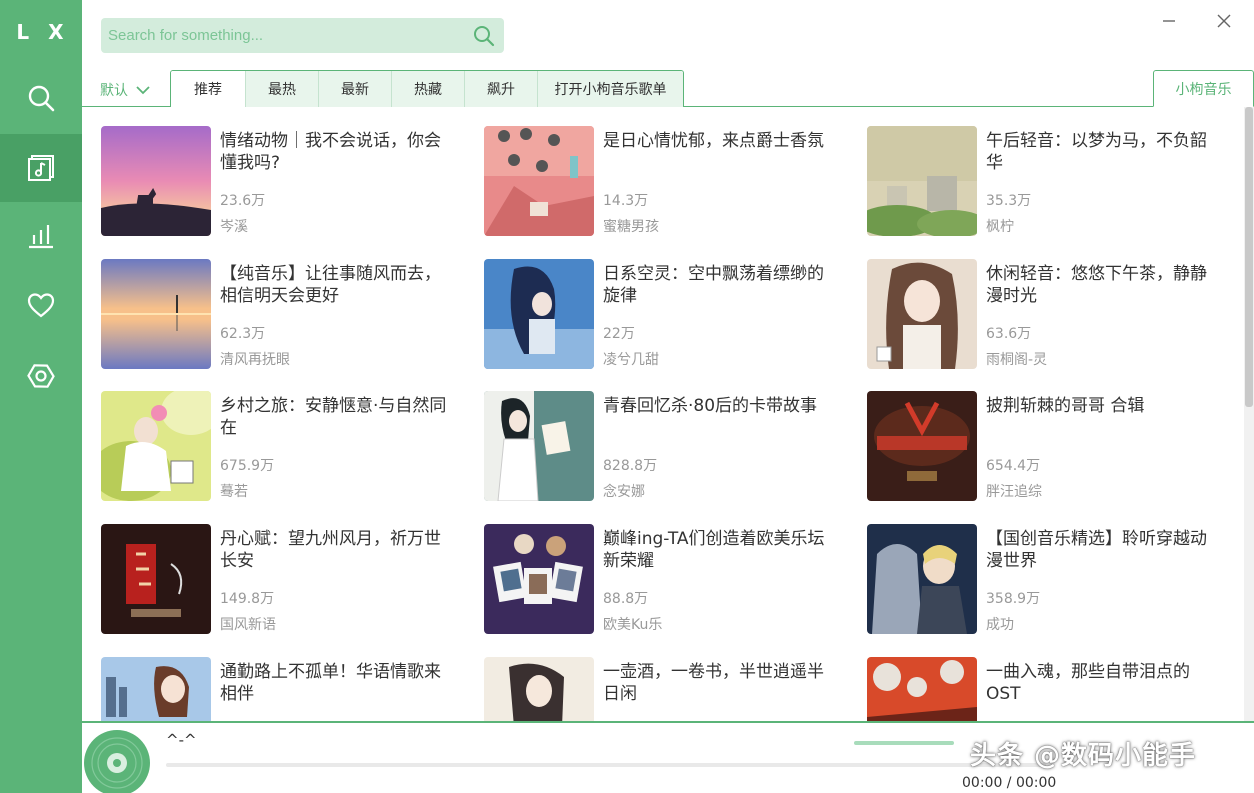 Image resolution: width=1254 pixels, height=793 pixels. I want to click on tab-most-collected: 热藏, so click(427, 89).